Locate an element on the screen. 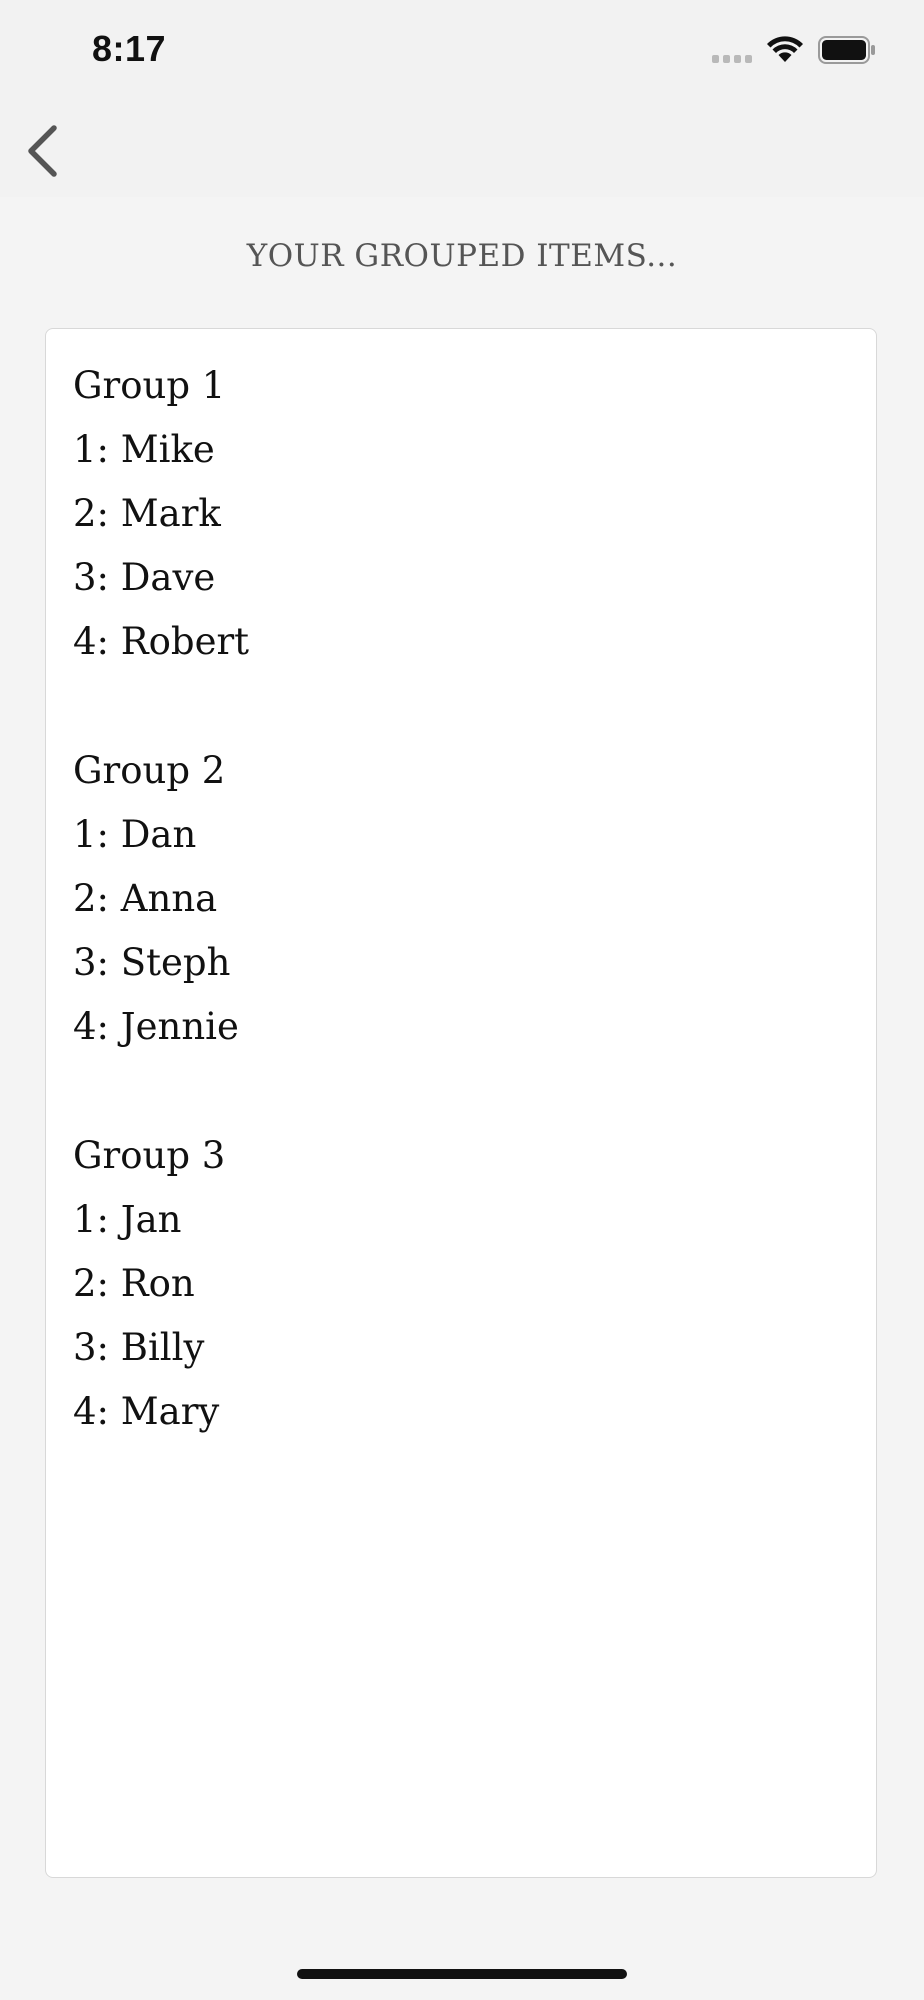  cellular-signal-icon is located at coordinates (733, 60).